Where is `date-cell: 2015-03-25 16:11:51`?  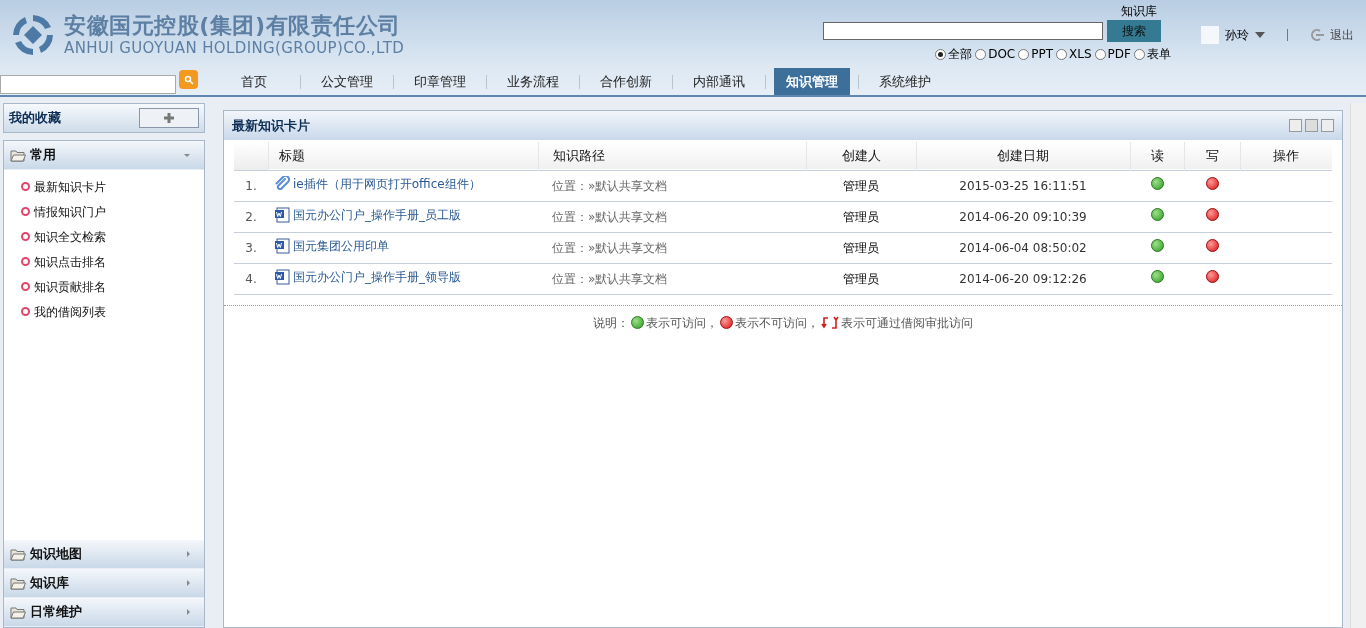
date-cell: 2015-03-25 16:11:51 is located at coordinates (1023, 185).